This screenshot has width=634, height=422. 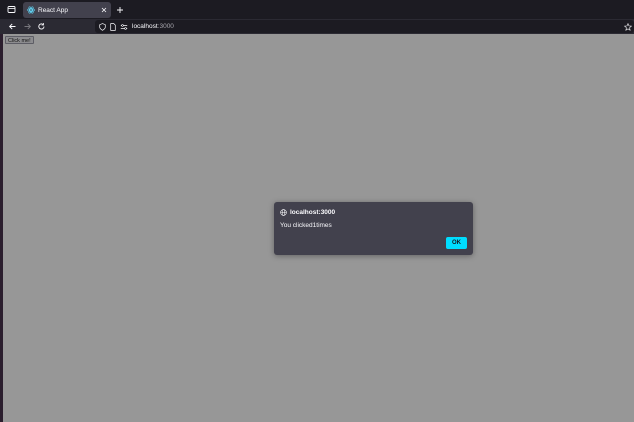 I want to click on url-port: :3000, so click(x=165, y=26).